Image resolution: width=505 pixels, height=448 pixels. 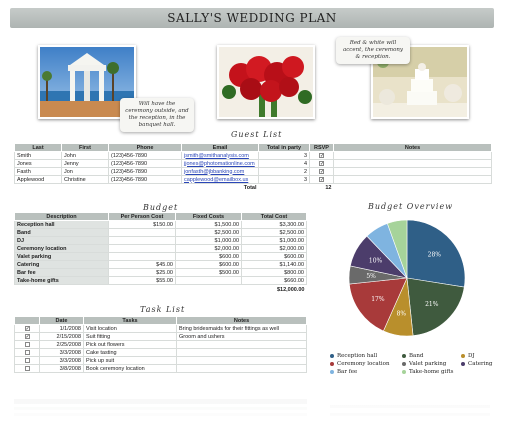 I want to click on budget-total: $800.00, so click(x=274, y=272).